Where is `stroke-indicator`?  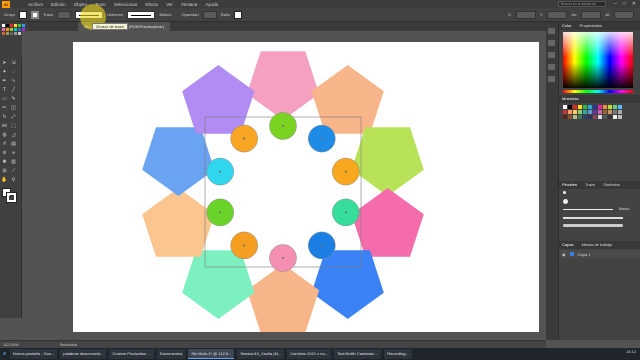 stroke-indicator is located at coordinates (11, 197).